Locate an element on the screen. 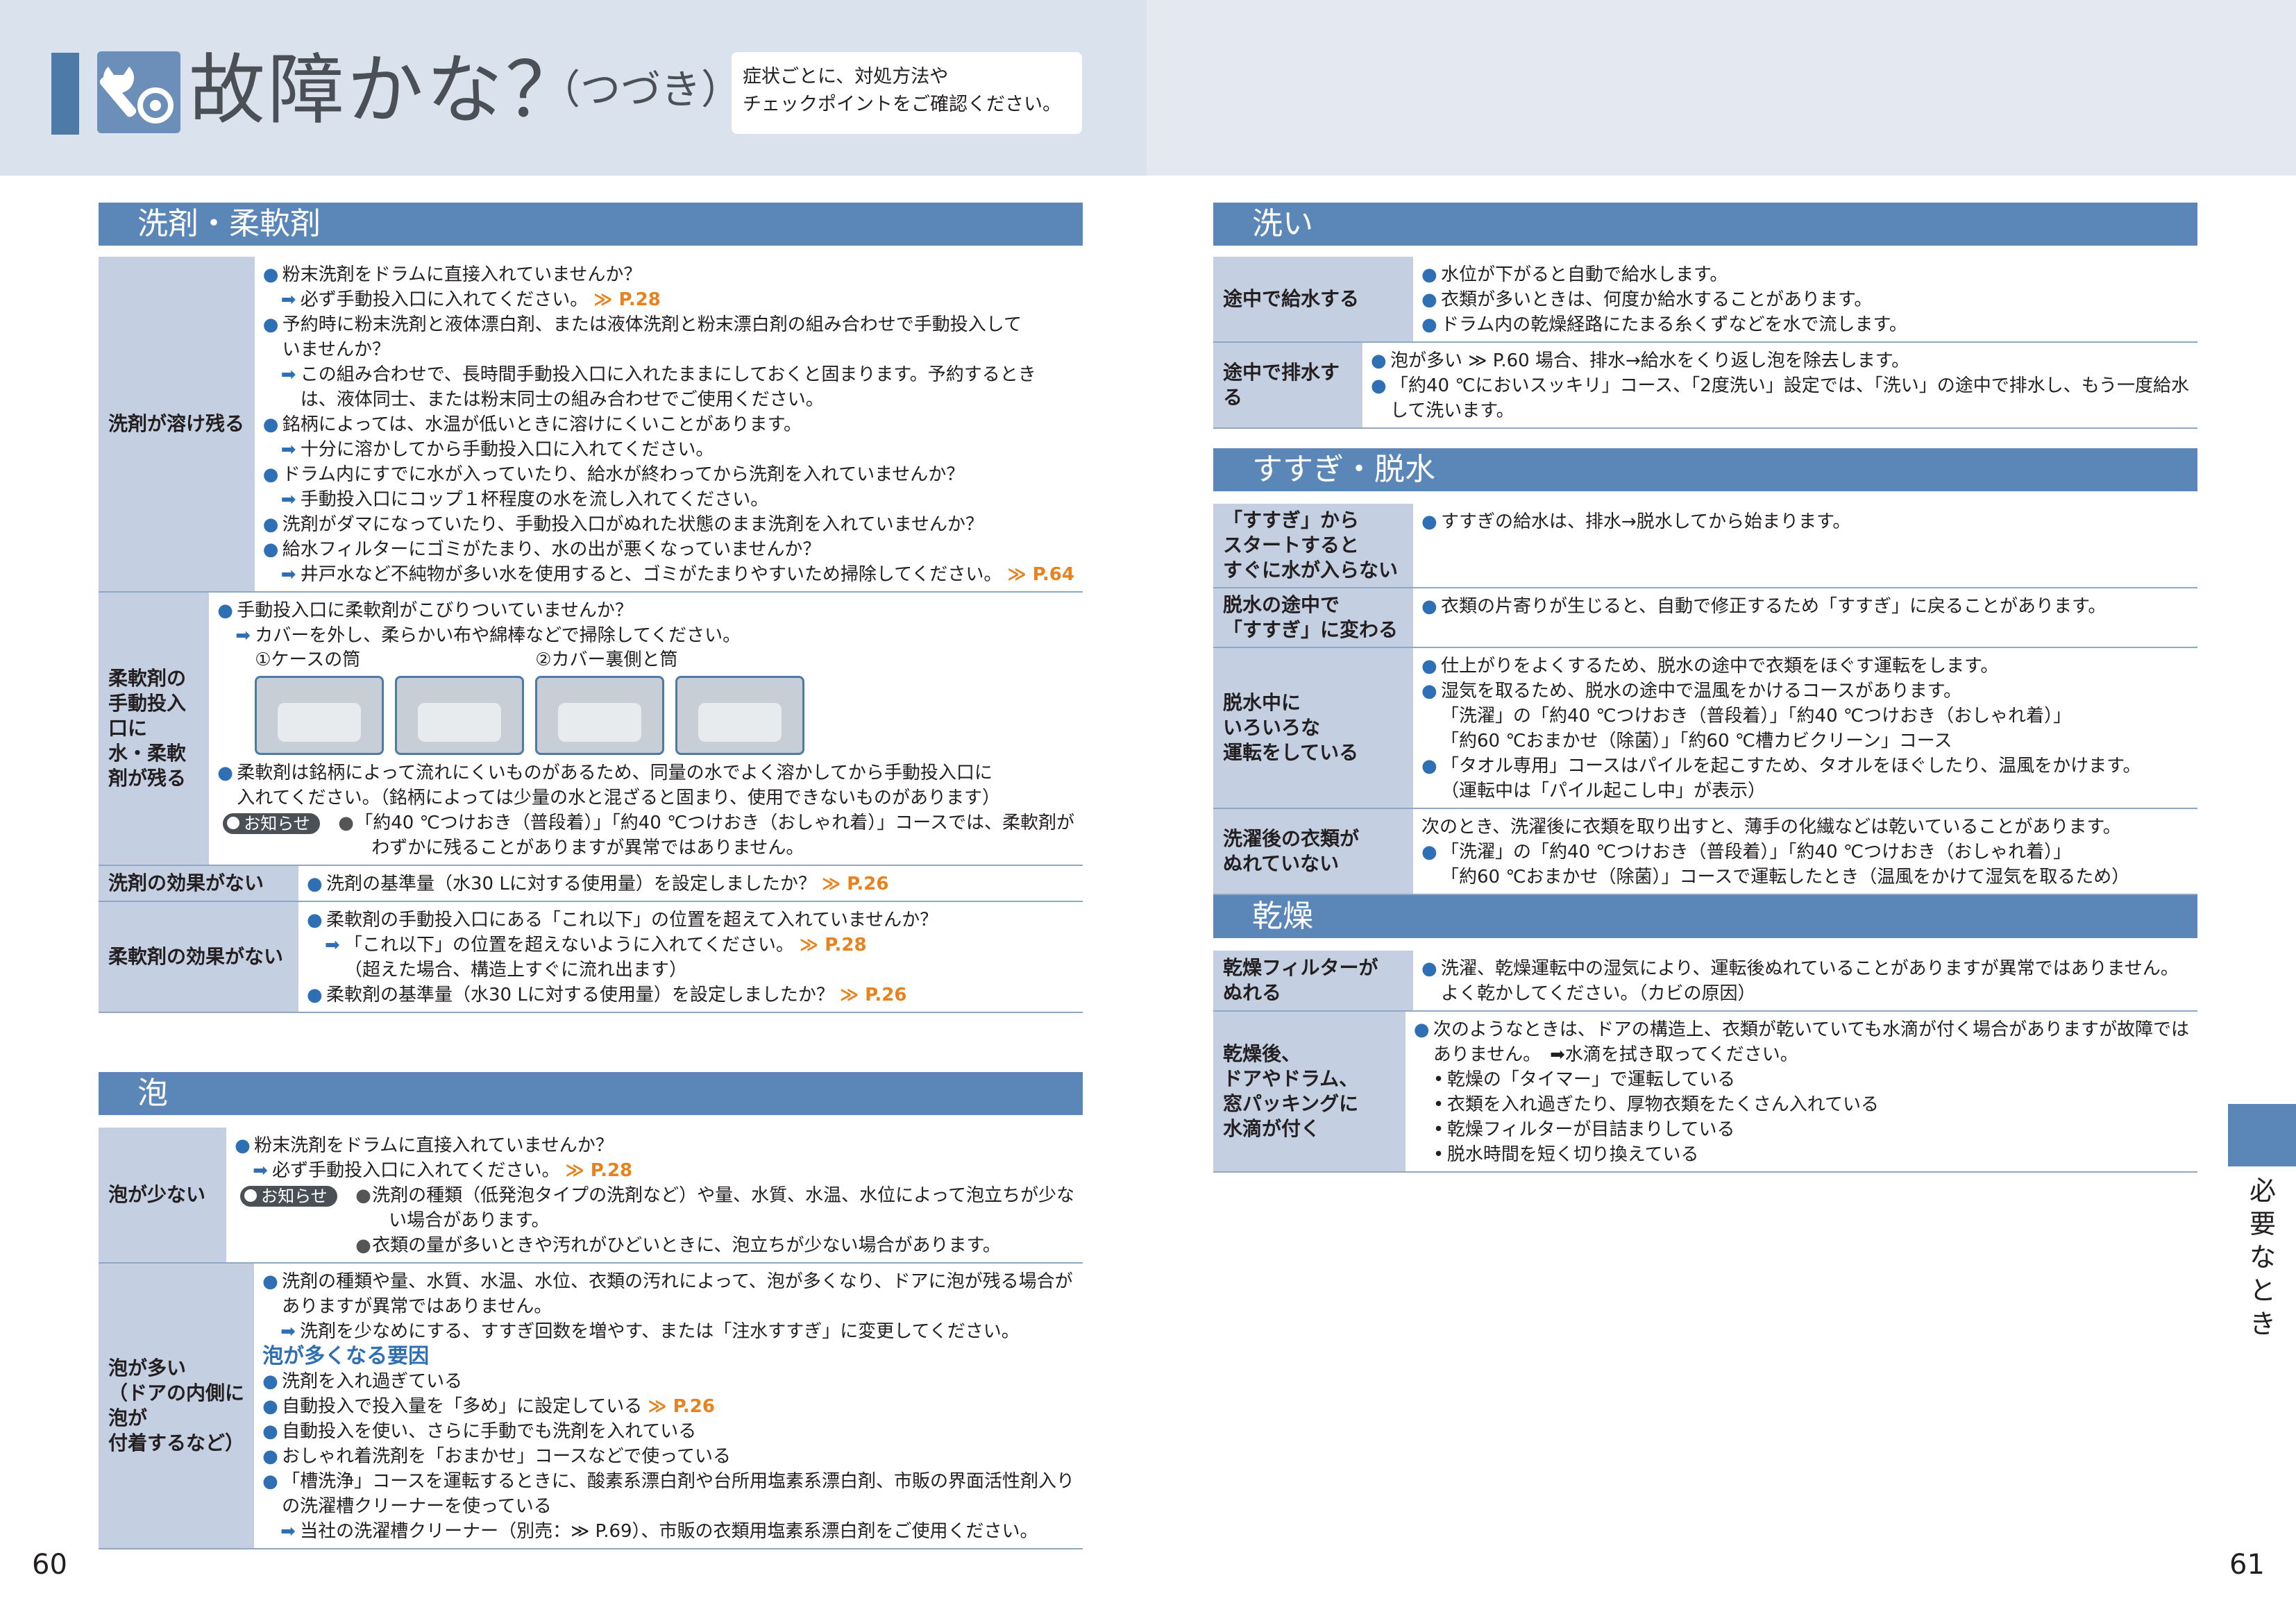 Image resolution: width=2296 pixels, height=1623 pixels. label-line: 付着するなど） is located at coordinates (176, 1443).